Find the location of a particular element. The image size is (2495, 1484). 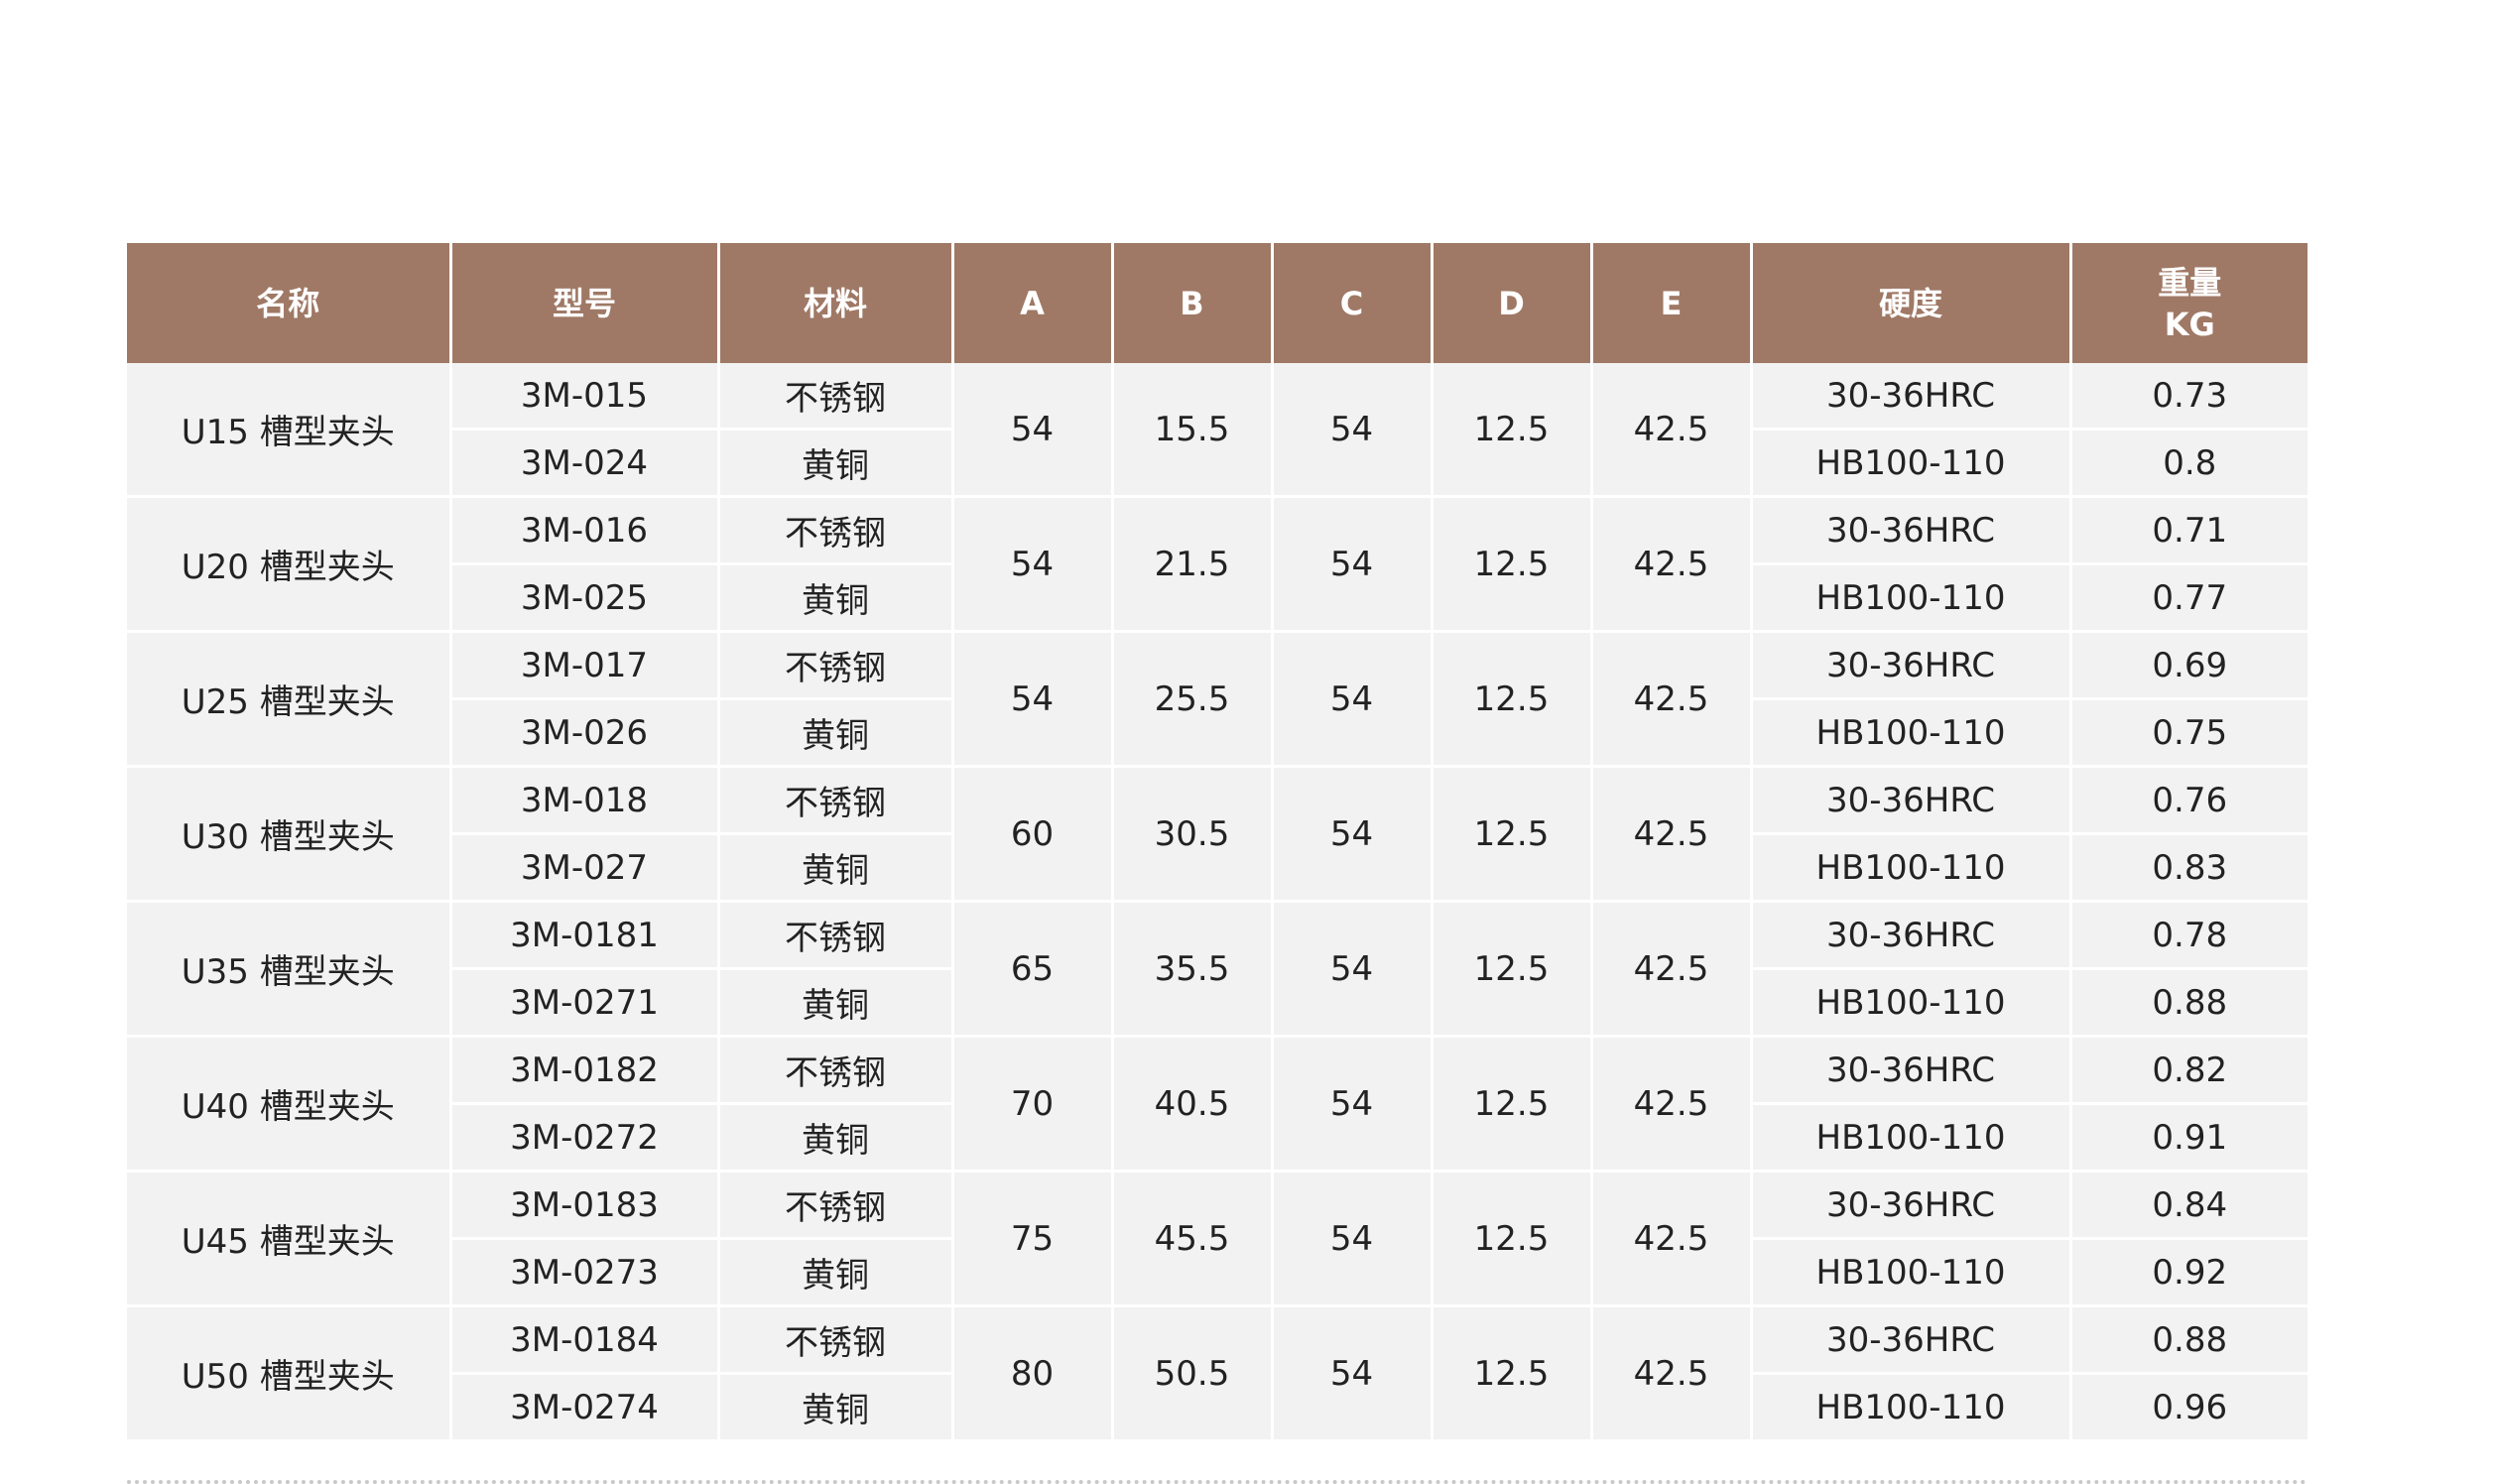

header-d: D is located at coordinates (1512, 303).